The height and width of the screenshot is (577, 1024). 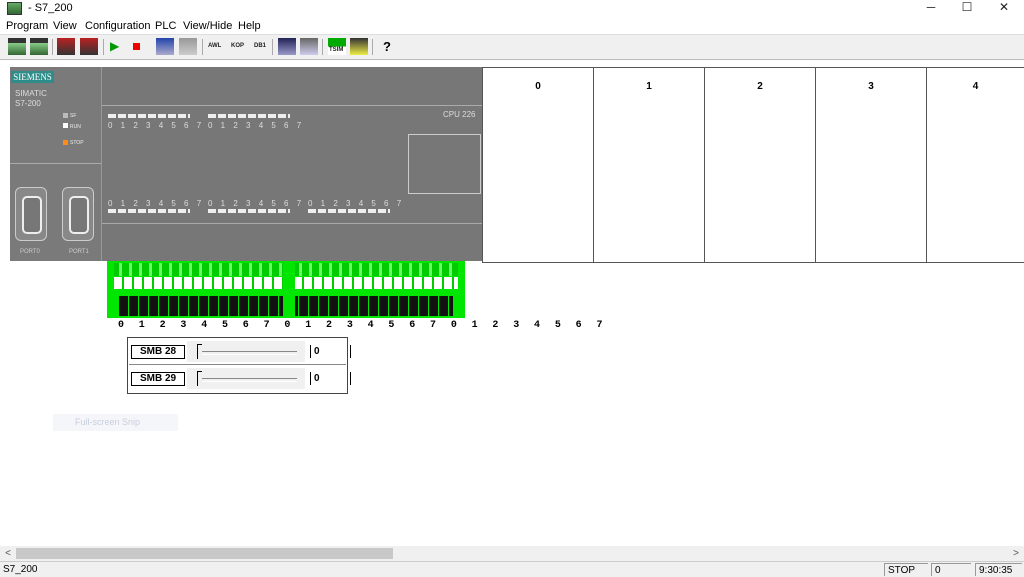 I want to click on menu-help: Help, so click(x=249, y=26).